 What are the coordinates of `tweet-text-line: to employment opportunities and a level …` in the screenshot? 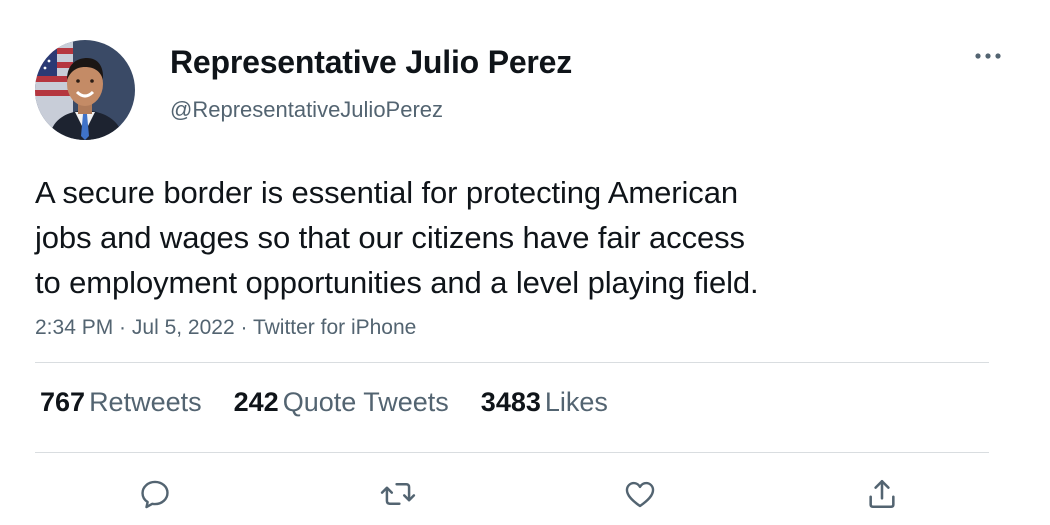 It's located at (397, 282).